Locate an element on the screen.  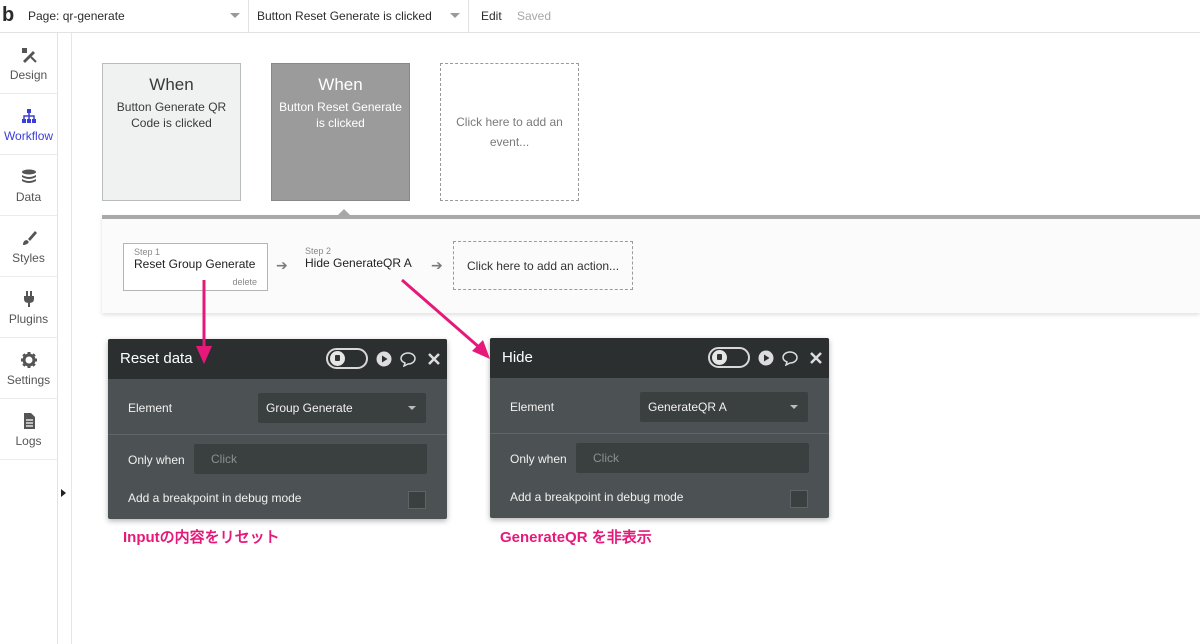
annotation-note-reset: Inputの内容をリセット is located at coordinates (201, 537).